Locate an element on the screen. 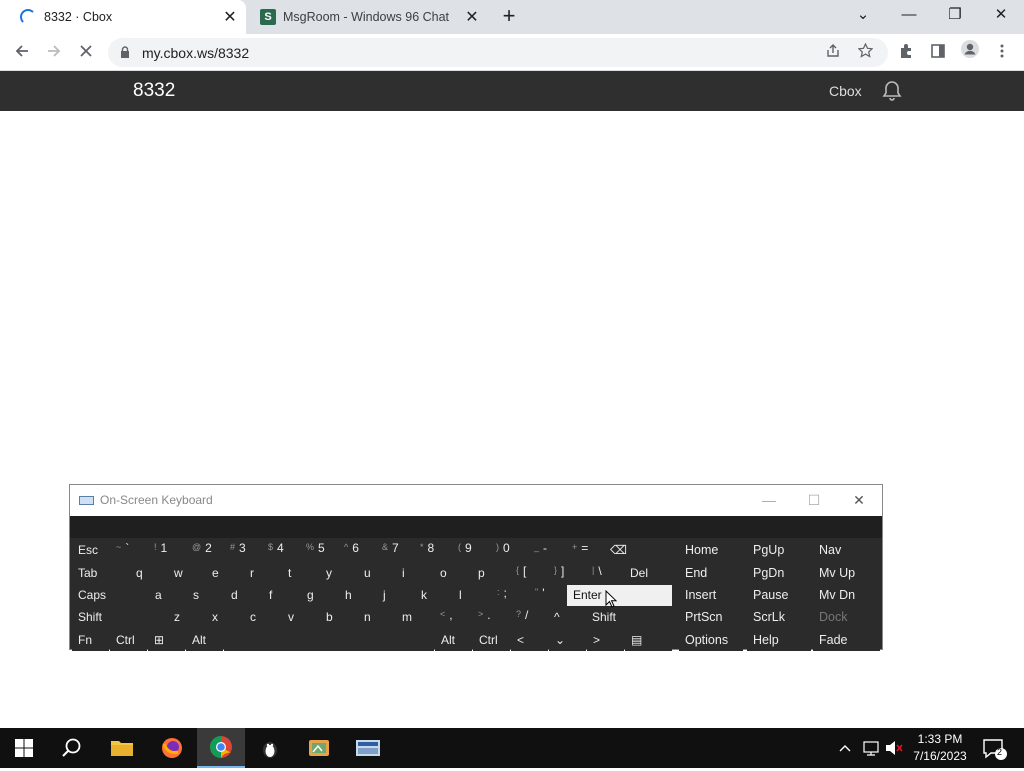  osk-key-z: z is located at coordinates (186, 617).